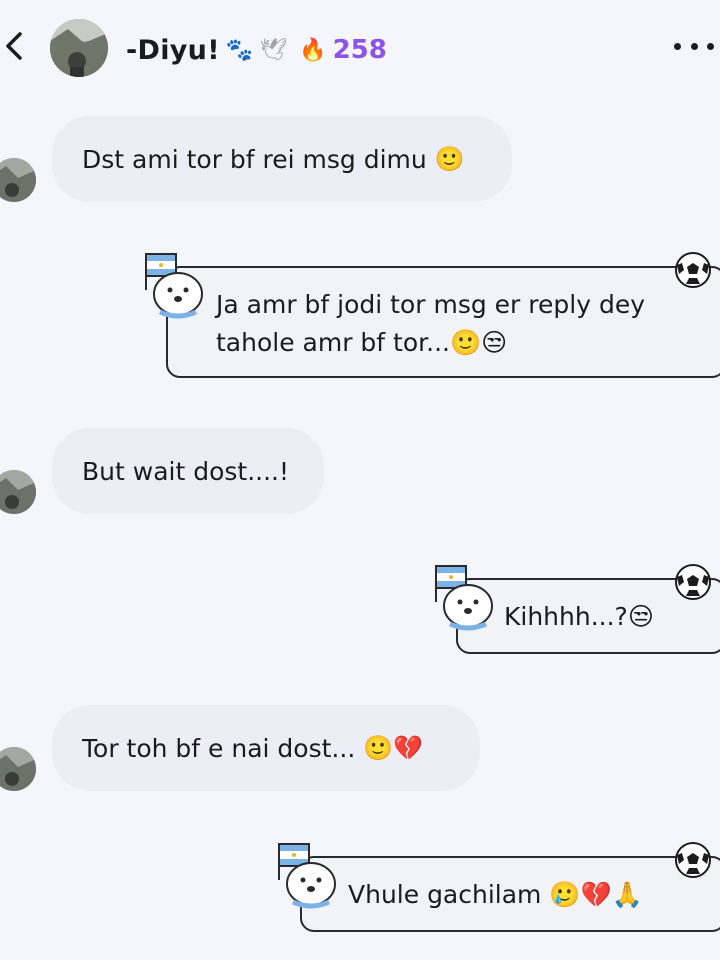 The height and width of the screenshot is (960, 720). What do you see at coordinates (430, 304) in the screenshot?
I see `message-line: Ja amr bf jodi tor msg er reply dey` at bounding box center [430, 304].